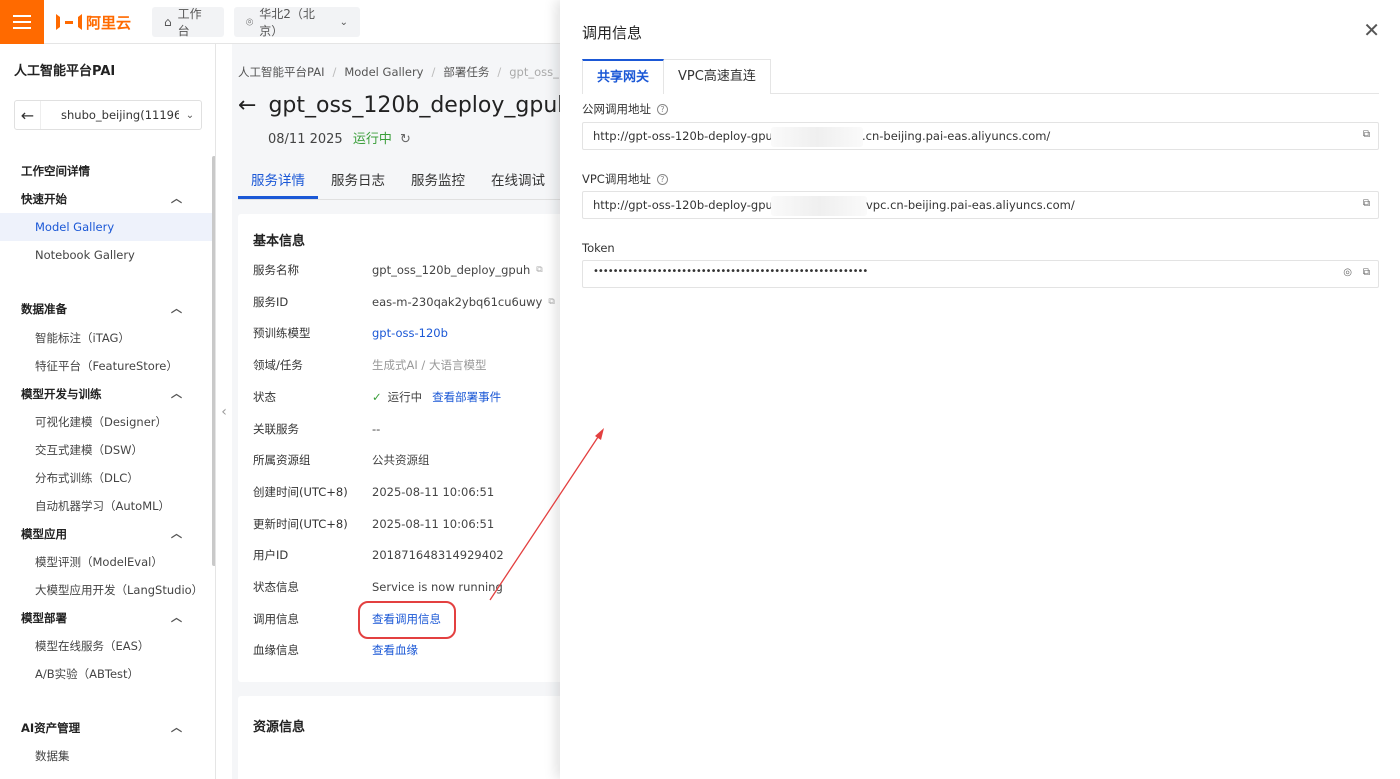 This screenshot has height=779, width=1400. Describe the element at coordinates (817, 137) in the screenshot. I see `redacted-region` at that location.